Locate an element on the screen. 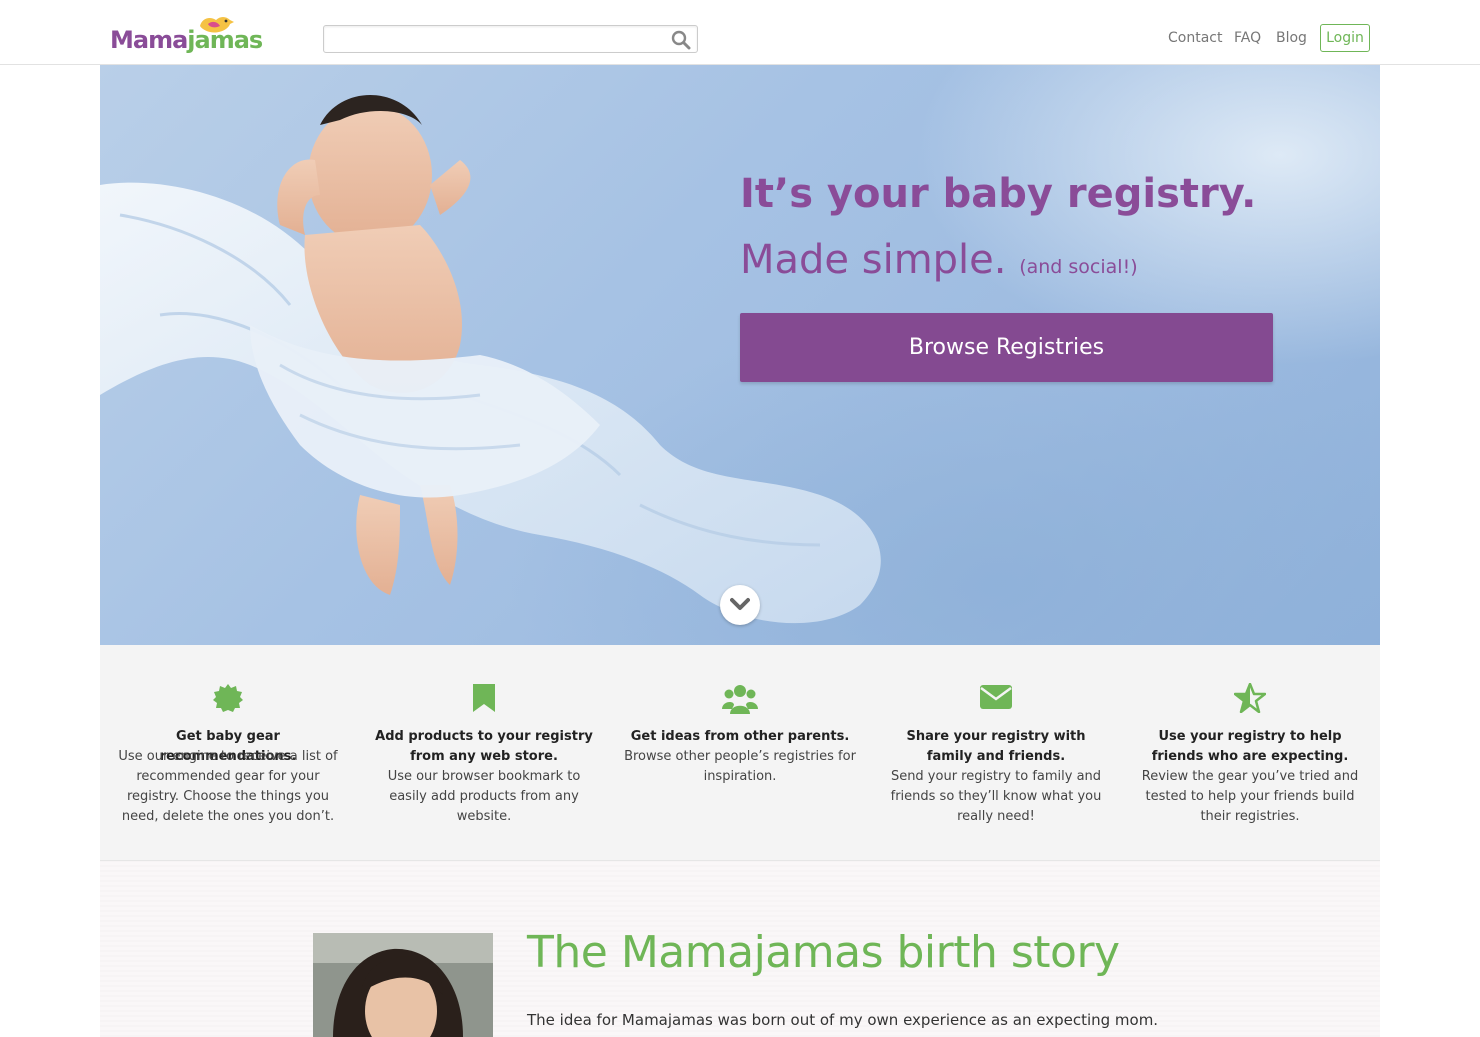 Image resolution: width=1480 pixels, height=1037 pixels. envelope-icon is located at coordinates (996, 697).